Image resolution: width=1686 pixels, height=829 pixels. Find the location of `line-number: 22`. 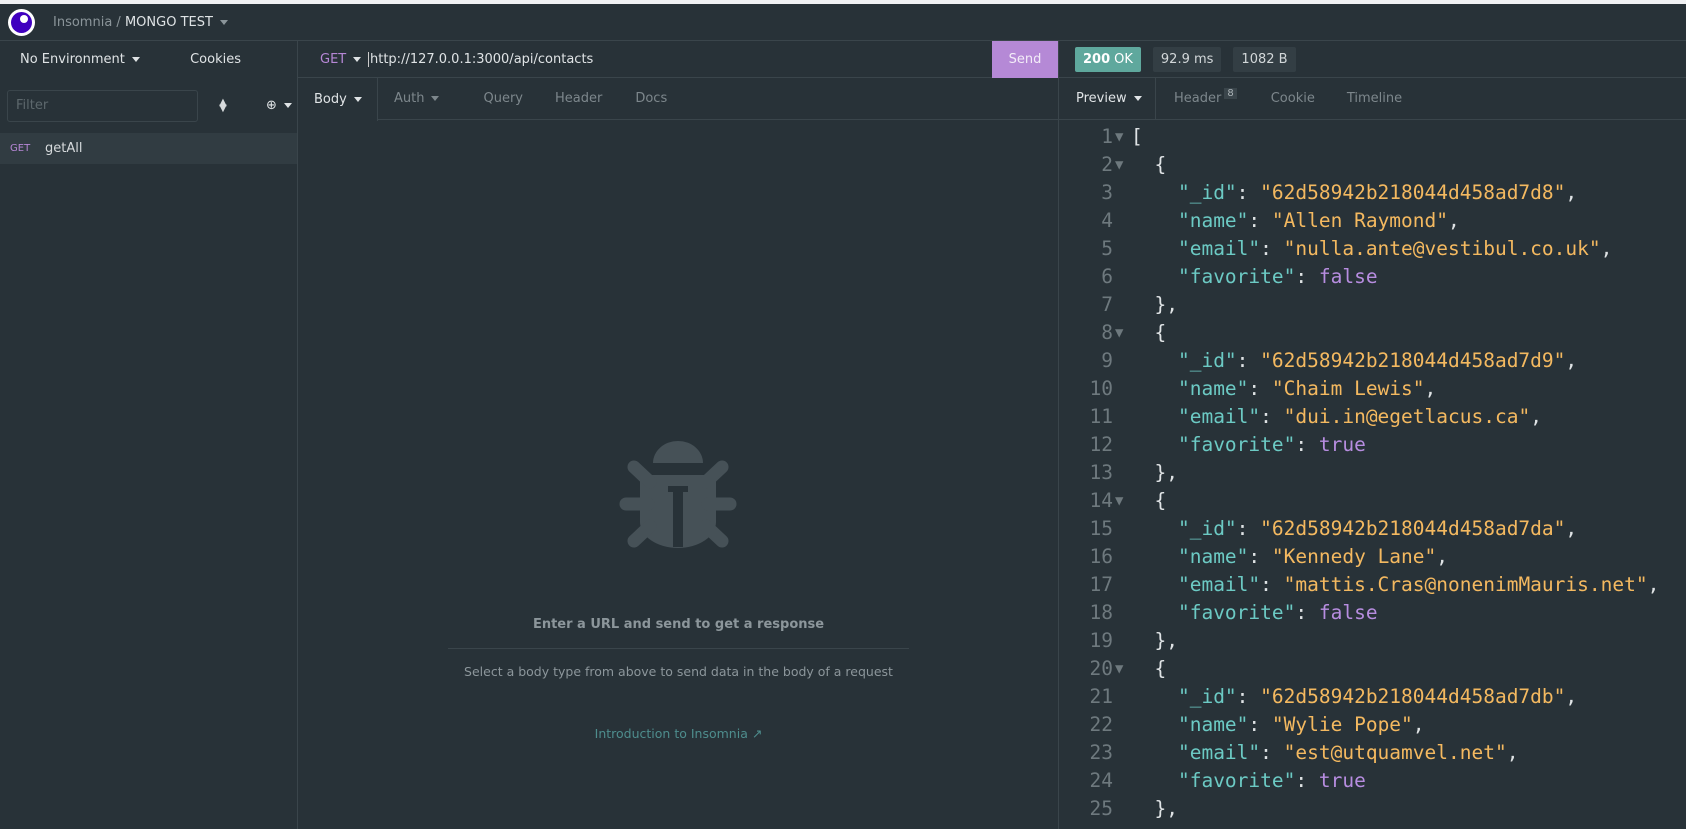

line-number: 22 is located at coordinates (1101, 724).